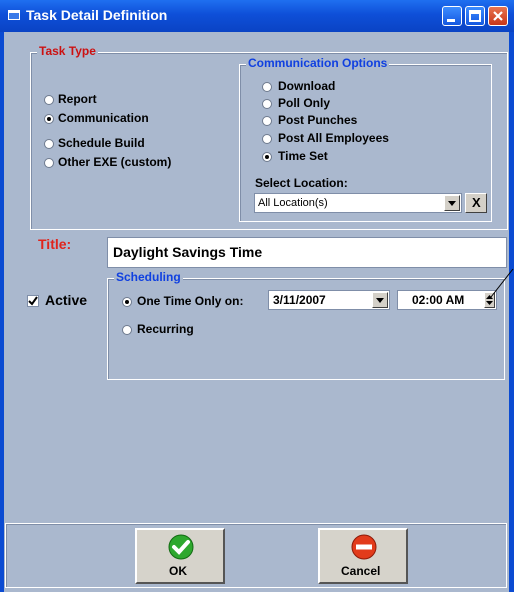  What do you see at coordinates (318, 120) in the screenshot?
I see `label-post-punches: Post Punches` at bounding box center [318, 120].